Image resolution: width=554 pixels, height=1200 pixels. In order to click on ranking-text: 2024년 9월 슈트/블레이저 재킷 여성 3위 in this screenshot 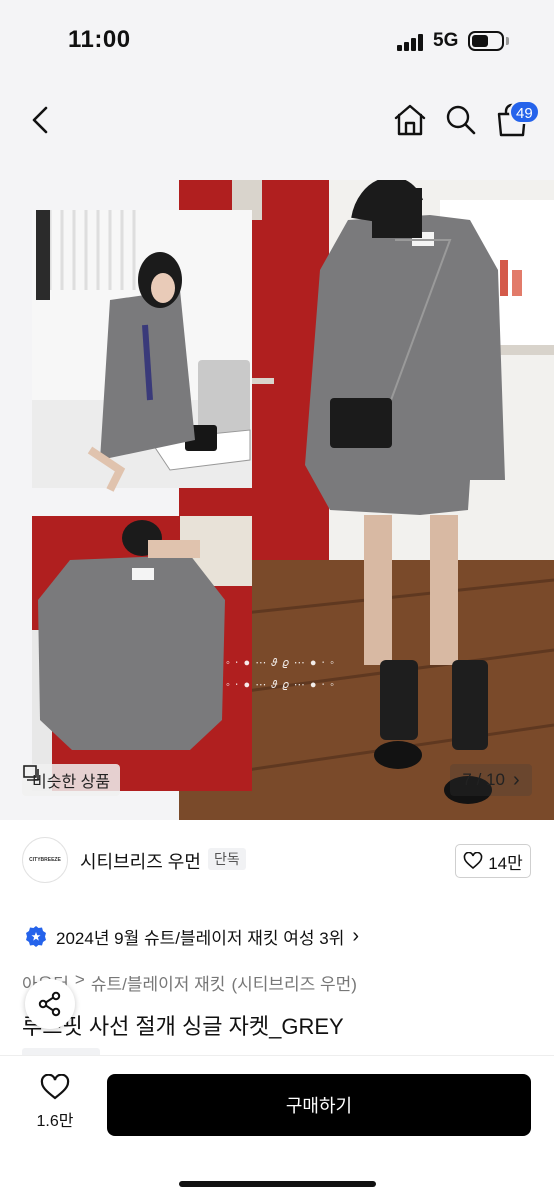, I will do `click(200, 938)`.